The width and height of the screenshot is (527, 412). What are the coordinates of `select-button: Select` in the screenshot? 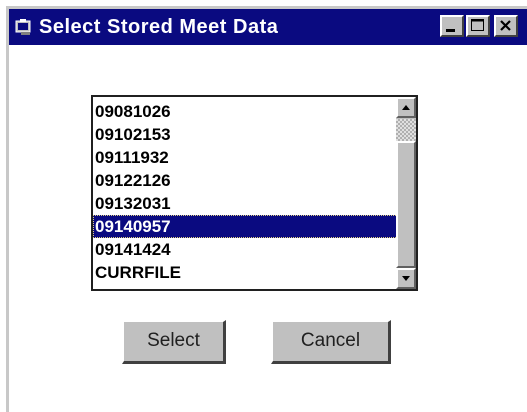 It's located at (174, 342).